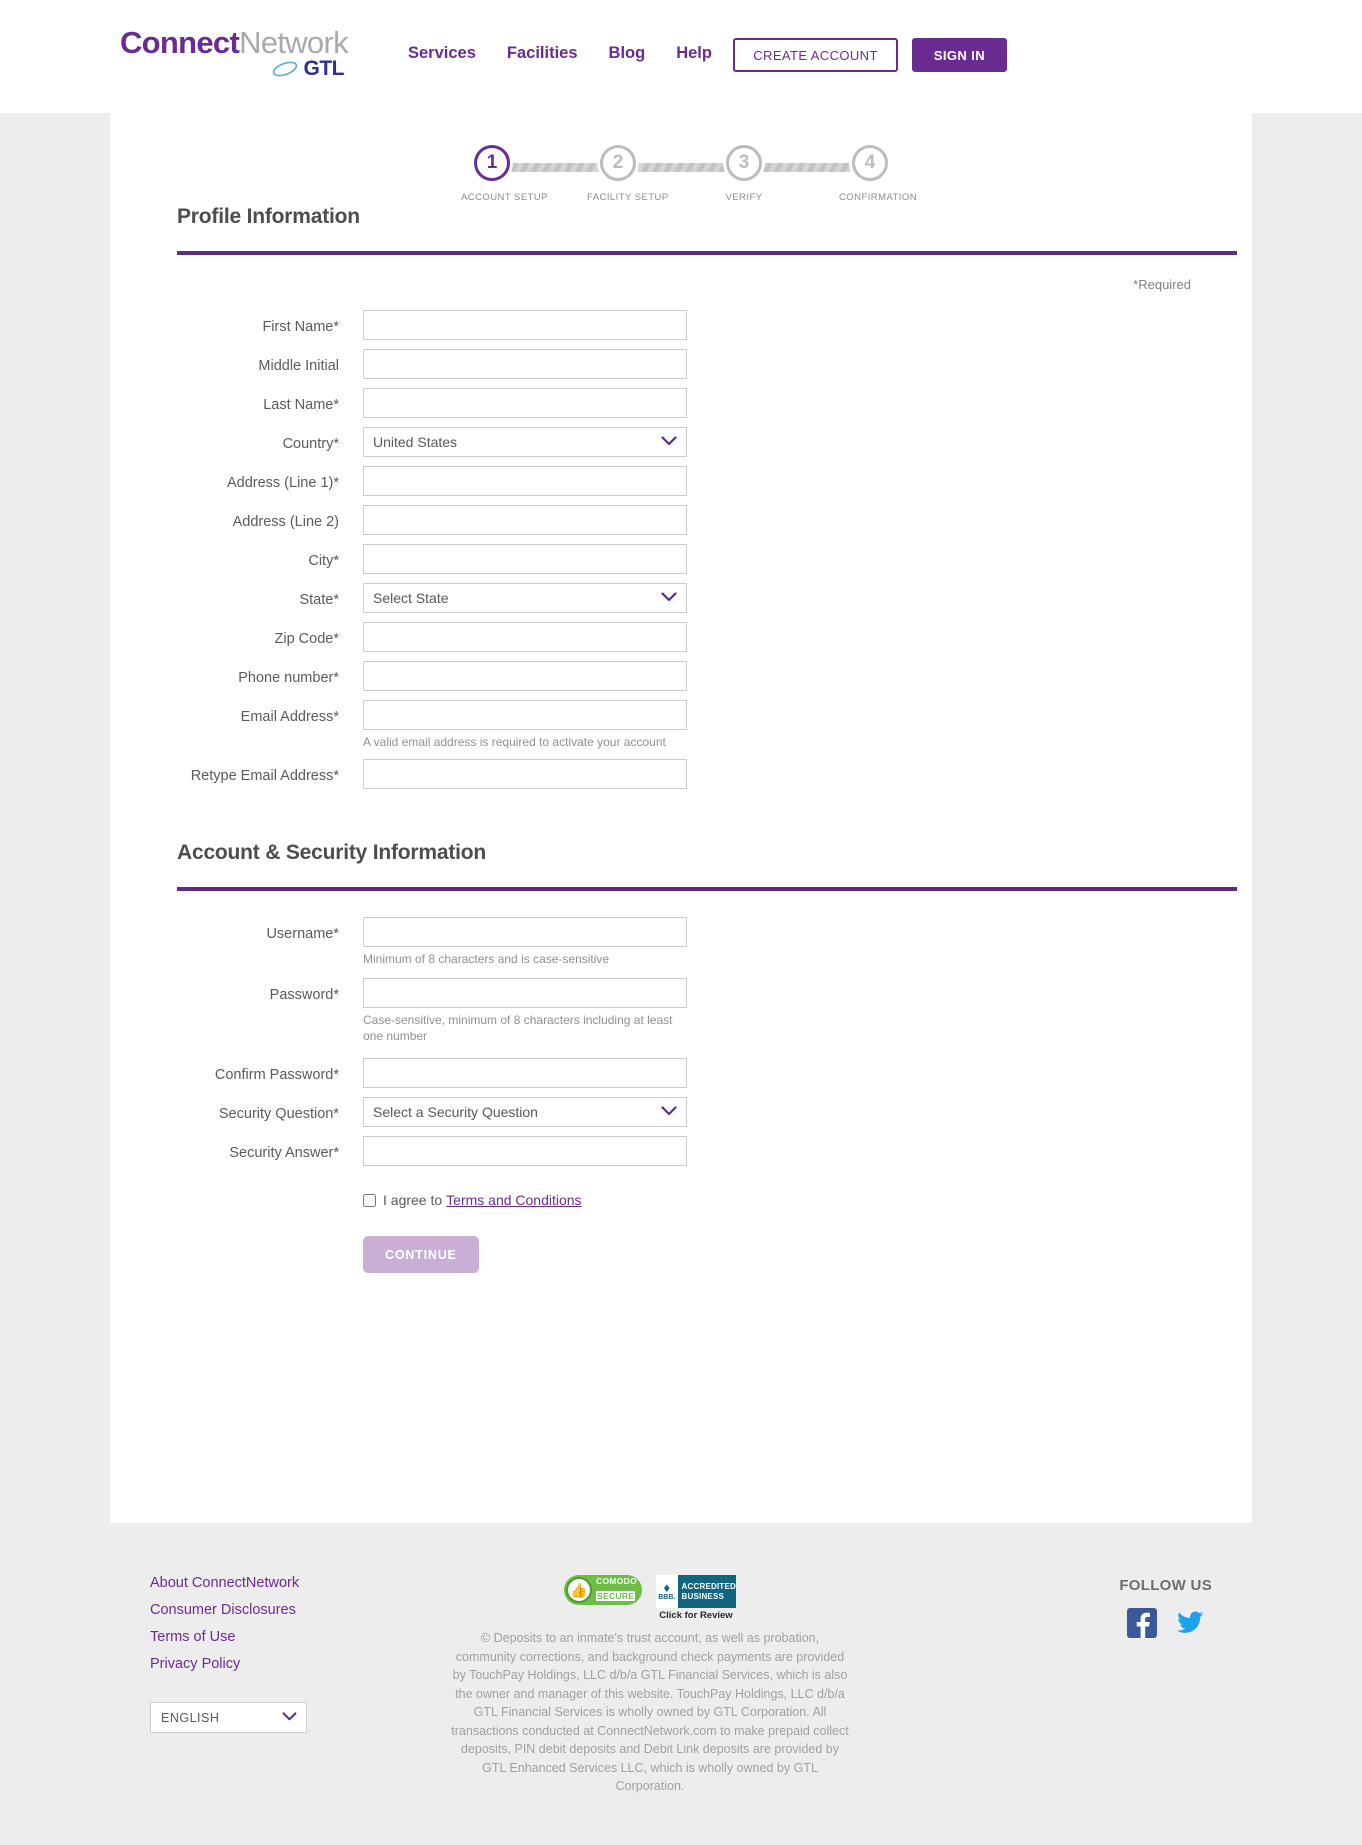 This screenshot has width=1362, height=1845. What do you see at coordinates (558, 53) in the screenshot?
I see `nav-item-facilities: Facilities` at bounding box center [558, 53].